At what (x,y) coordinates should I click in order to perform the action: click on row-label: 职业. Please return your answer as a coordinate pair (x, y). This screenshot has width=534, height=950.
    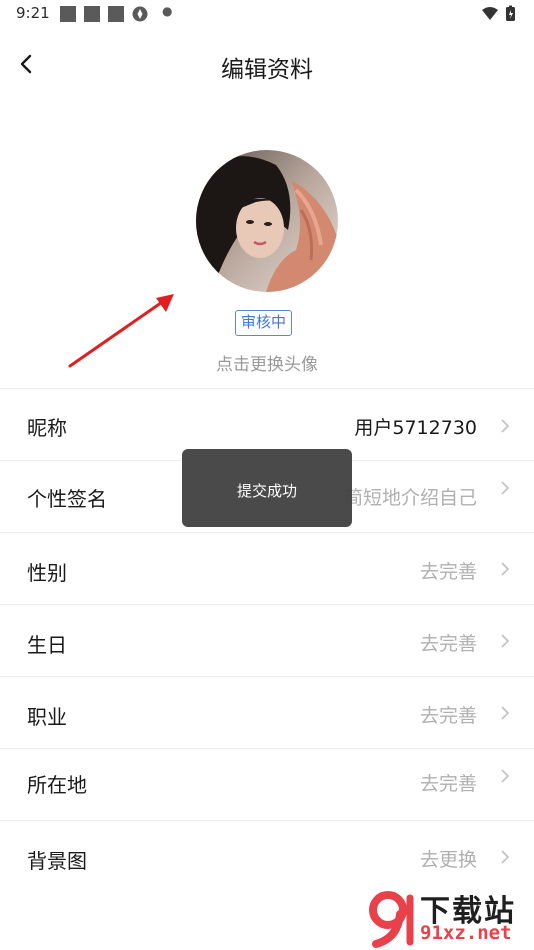
    Looking at the image, I should click on (47, 717).